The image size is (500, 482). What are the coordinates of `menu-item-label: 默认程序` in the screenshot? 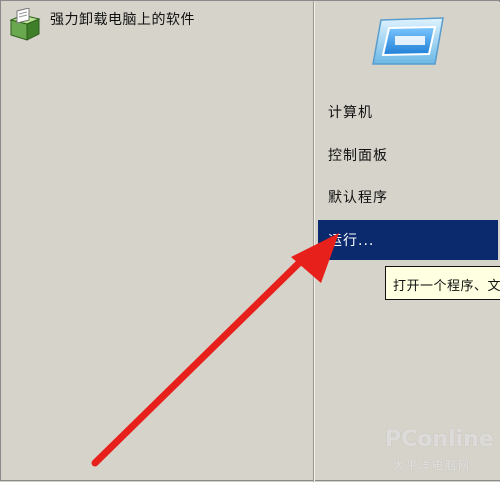 It's located at (358, 198).